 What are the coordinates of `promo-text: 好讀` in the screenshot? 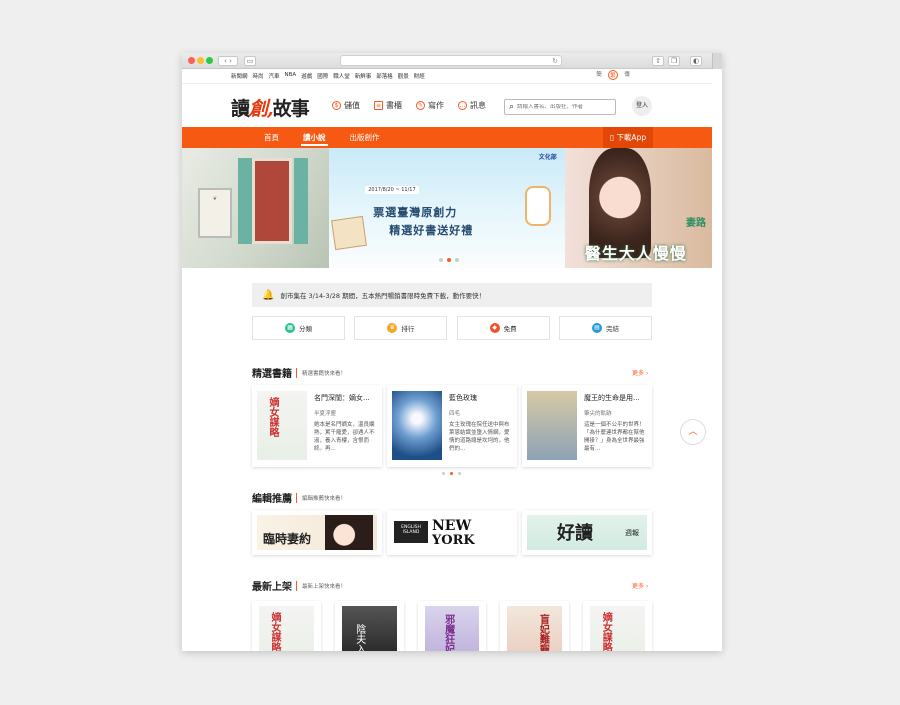 It's located at (575, 533).